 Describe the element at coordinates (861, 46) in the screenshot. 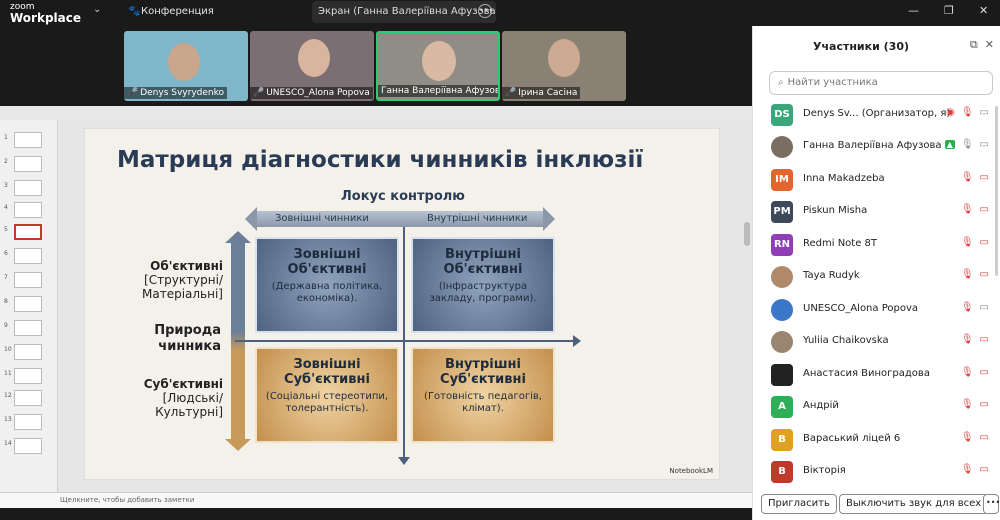

I see `panel-title: Участники (30)` at that location.